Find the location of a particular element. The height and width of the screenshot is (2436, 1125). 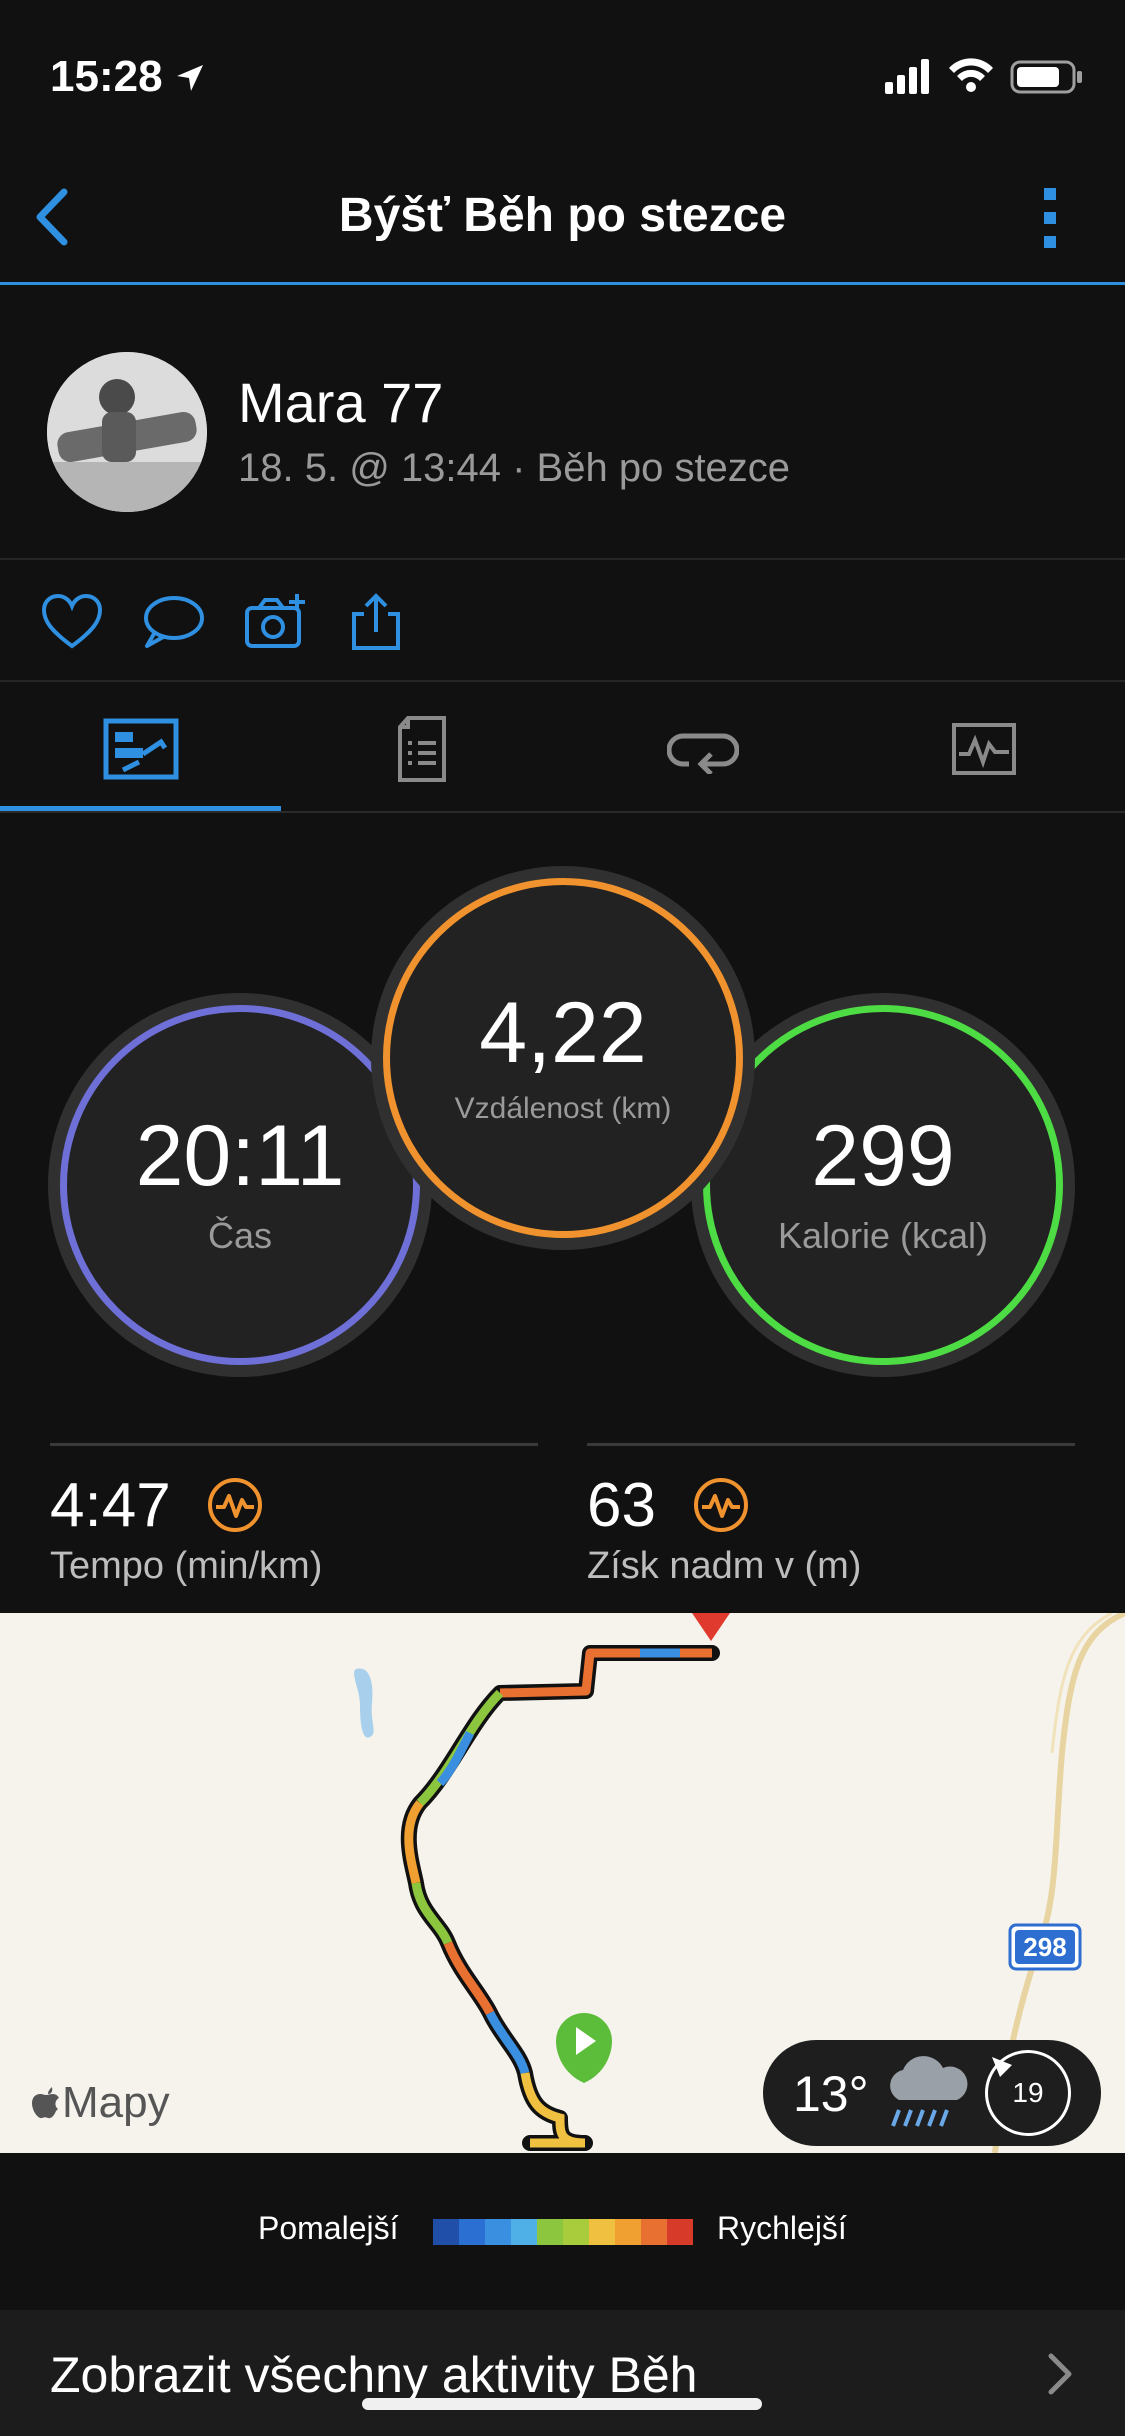

tab-overview is located at coordinates (140, 748).